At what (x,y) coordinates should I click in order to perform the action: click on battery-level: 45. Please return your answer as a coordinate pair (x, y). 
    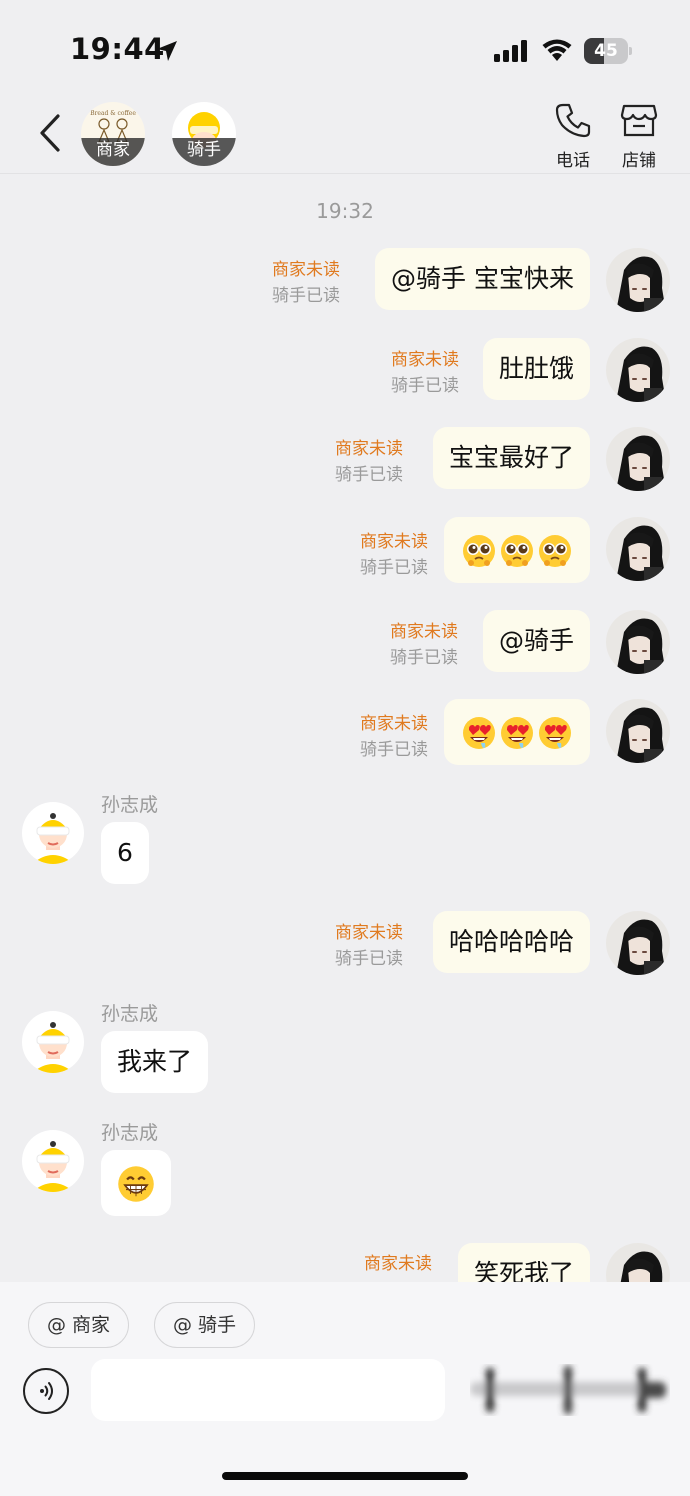
    Looking at the image, I should click on (606, 51).